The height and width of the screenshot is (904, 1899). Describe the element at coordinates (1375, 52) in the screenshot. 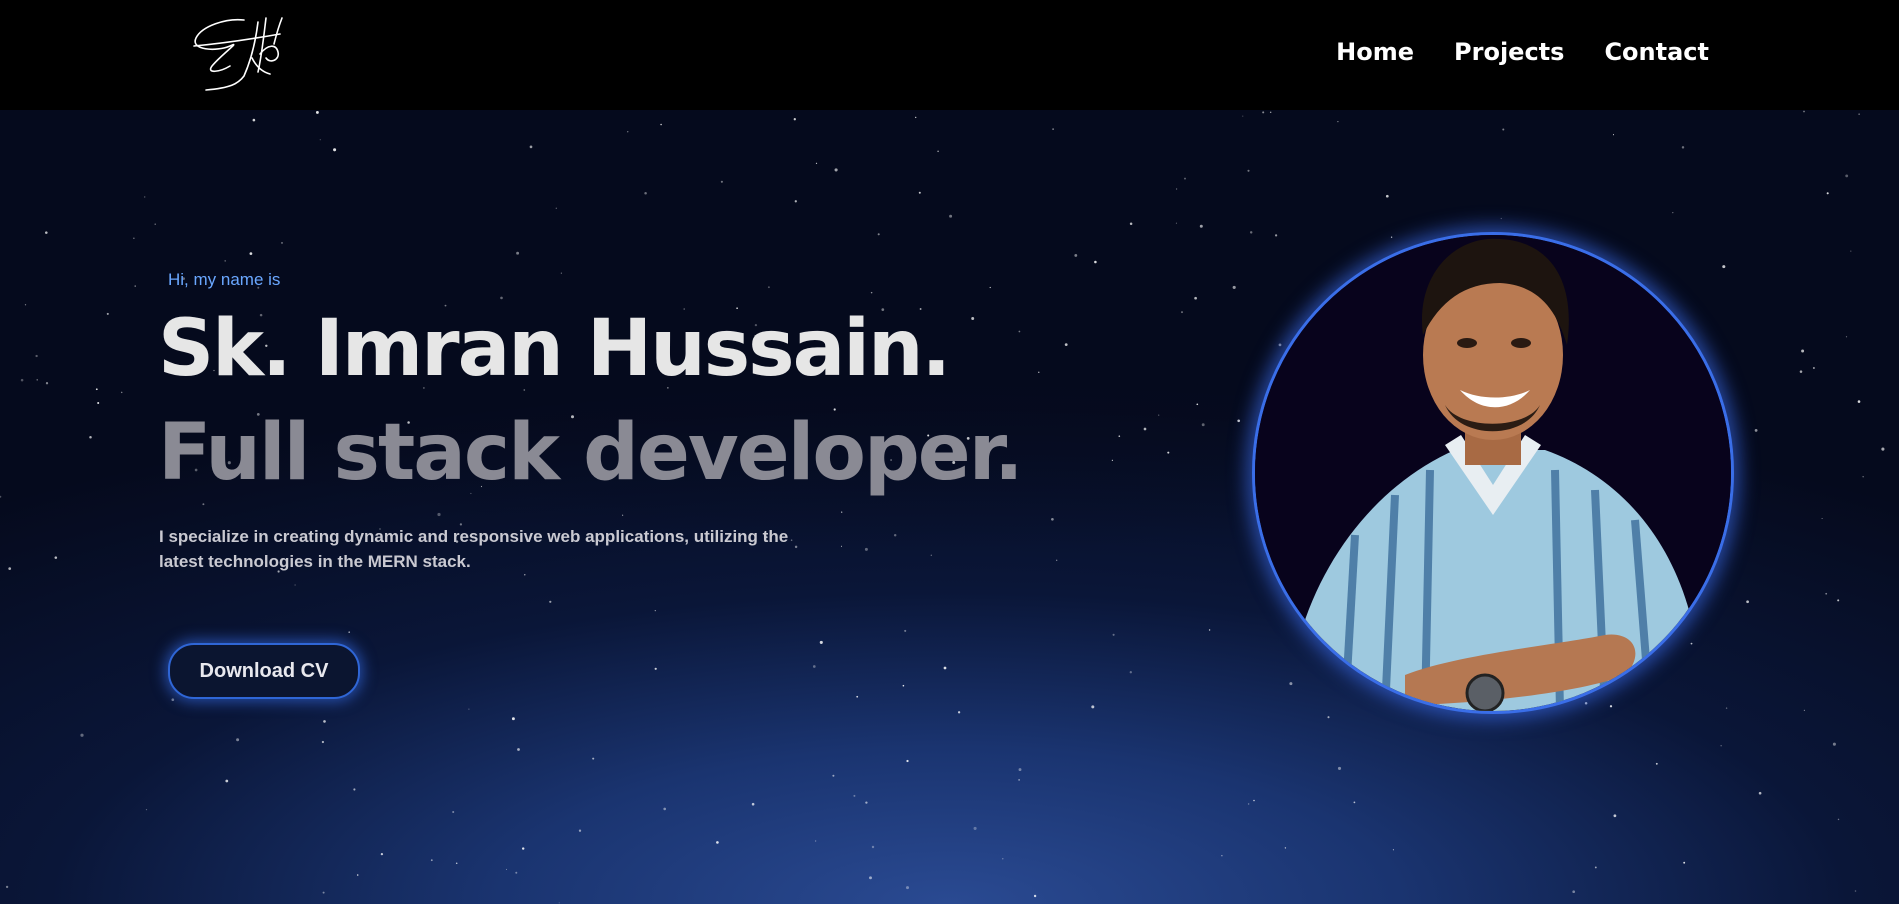

I see `nav-link-home: Home` at that location.